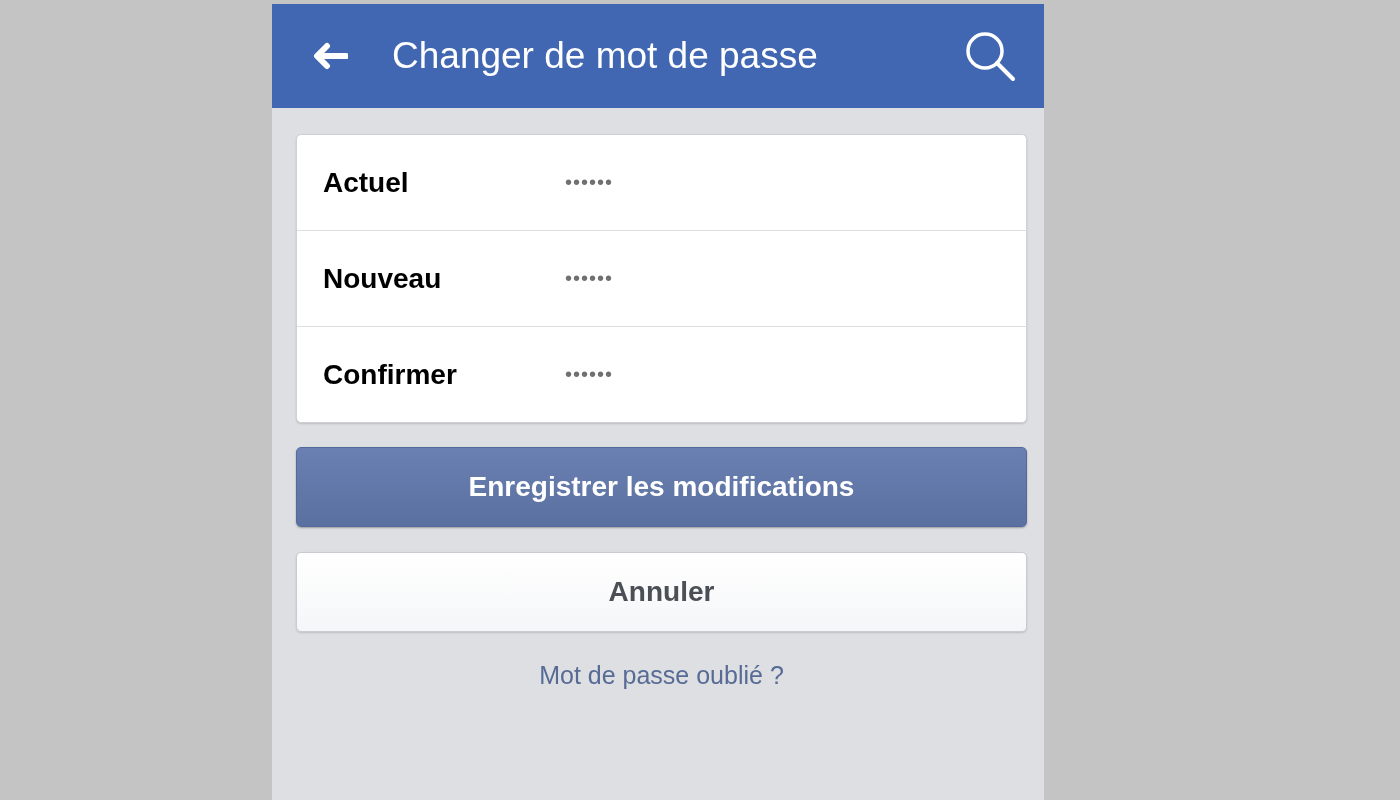 Image resolution: width=1400 pixels, height=800 pixels. What do you see at coordinates (661, 675) in the screenshot?
I see `forgot-password-link: Mot de passe oublié ?` at bounding box center [661, 675].